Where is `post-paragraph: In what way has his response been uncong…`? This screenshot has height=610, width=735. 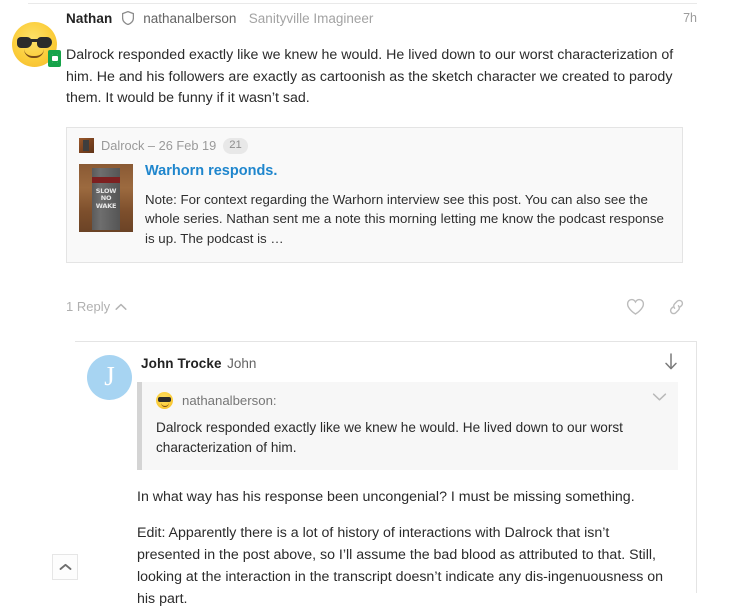
post-paragraph: In what way has his response been uncong… is located at coordinates (386, 497).